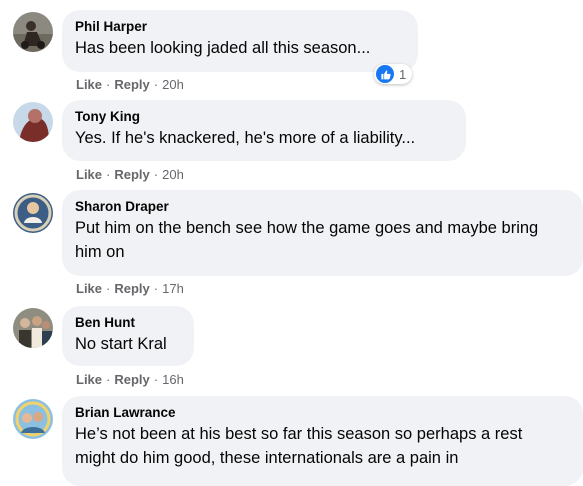 The height and width of the screenshot is (486, 583). I want to click on comment-actions: Like · Reply · 16h, so click(130, 379).